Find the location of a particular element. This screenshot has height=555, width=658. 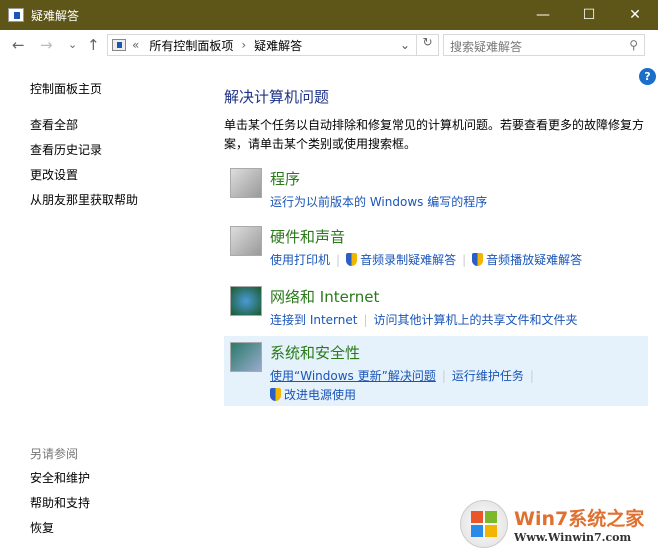

category-title: 硬件和声音 is located at coordinates (426, 236).